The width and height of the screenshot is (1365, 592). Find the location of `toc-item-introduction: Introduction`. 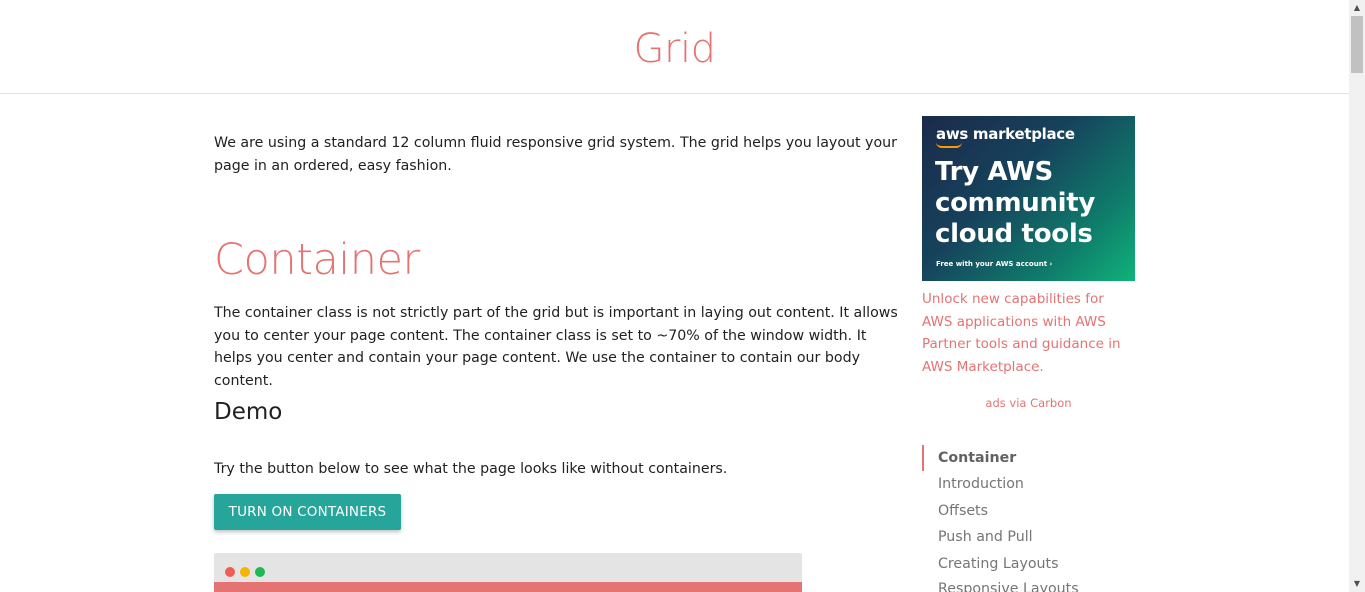

toc-item-introduction: Introduction is located at coordinates (1028, 484).